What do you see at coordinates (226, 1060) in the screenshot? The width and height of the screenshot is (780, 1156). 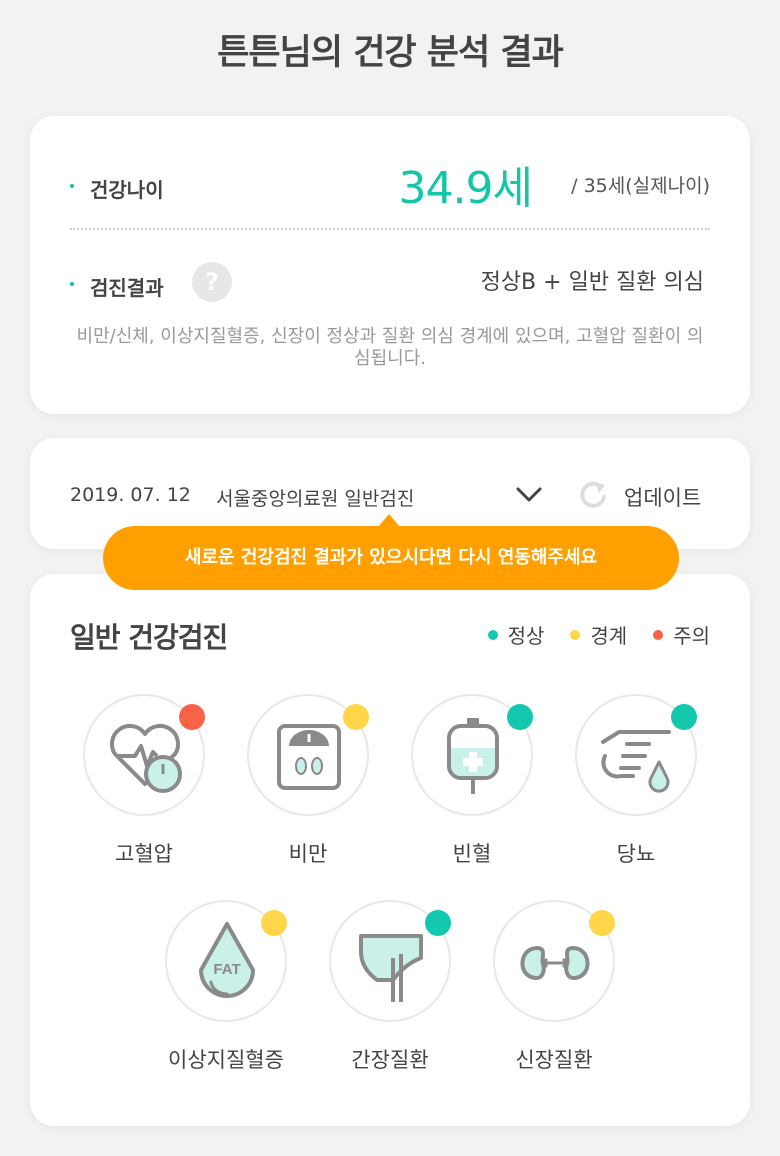 I see `disease-name: 이상지질혈증` at bounding box center [226, 1060].